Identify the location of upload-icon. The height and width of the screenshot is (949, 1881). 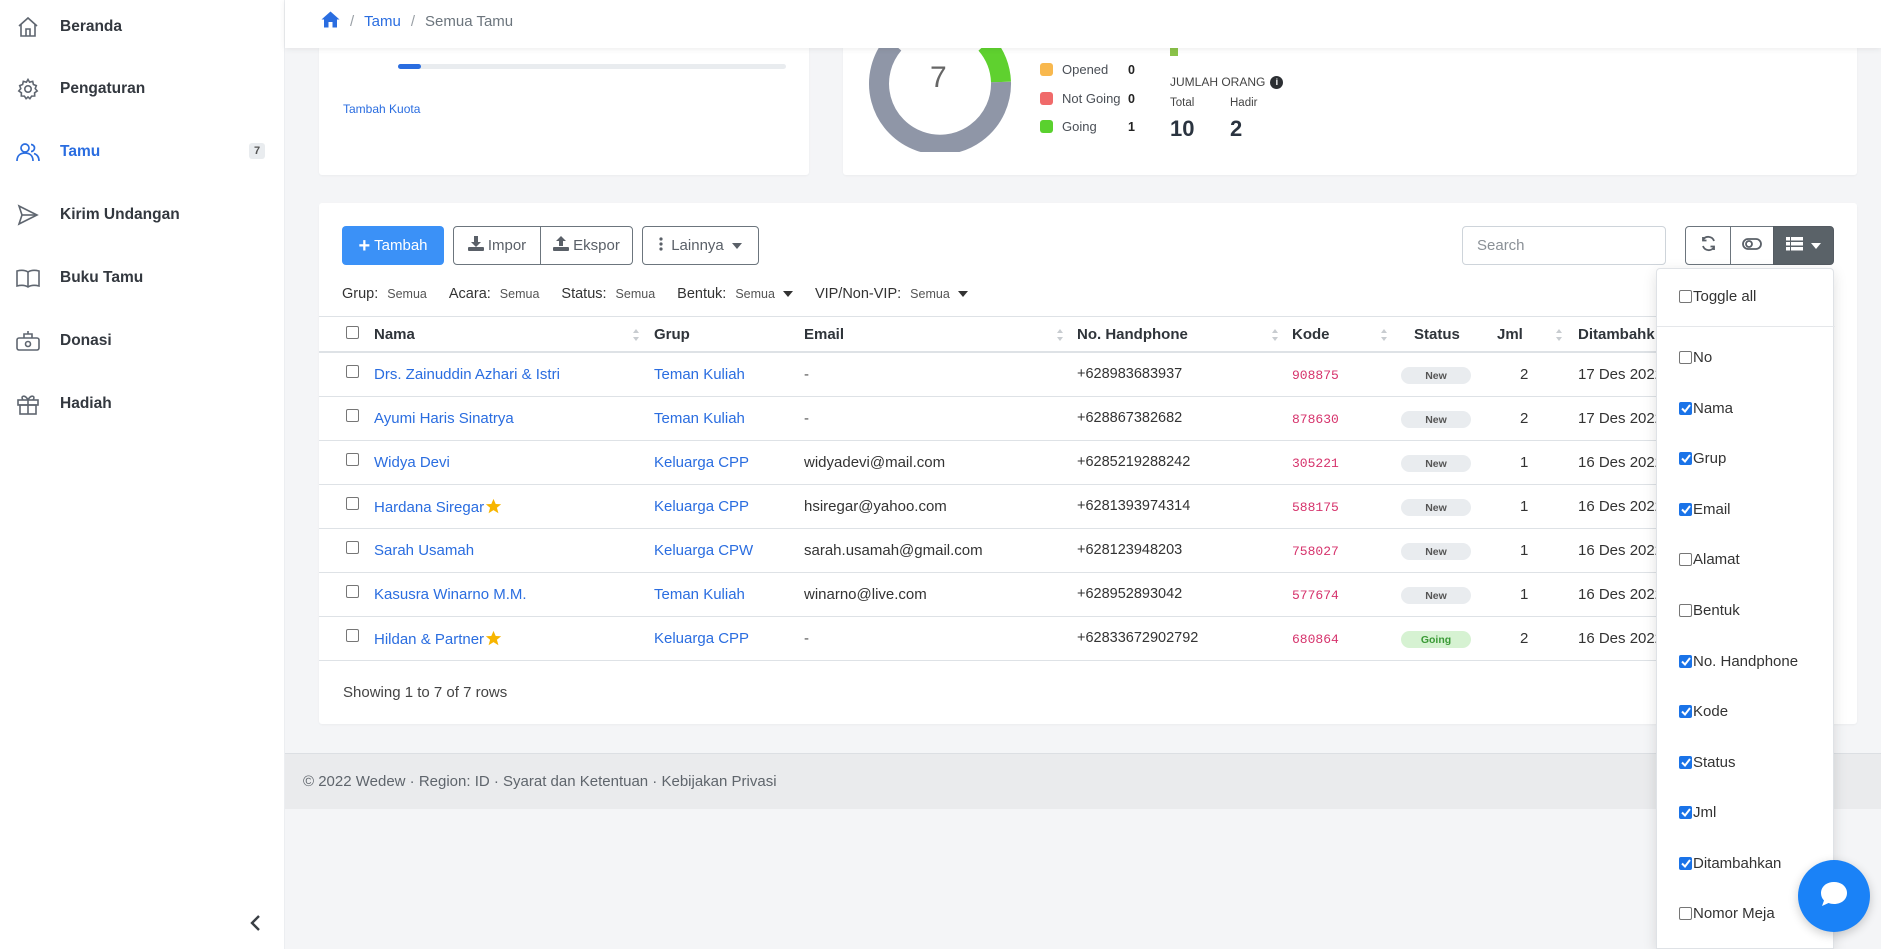
(561, 245).